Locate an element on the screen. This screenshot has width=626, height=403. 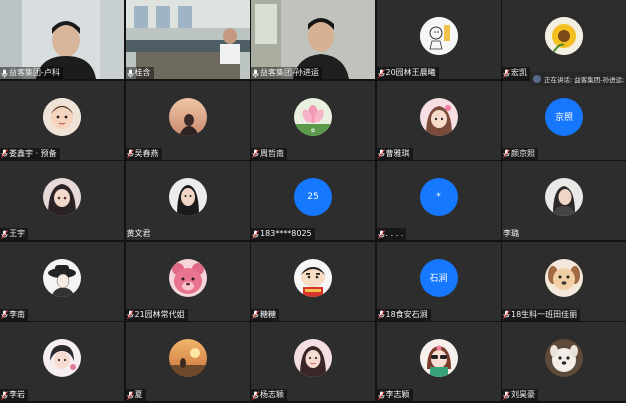
lotso-bear-avatar is located at coordinates (187, 277).